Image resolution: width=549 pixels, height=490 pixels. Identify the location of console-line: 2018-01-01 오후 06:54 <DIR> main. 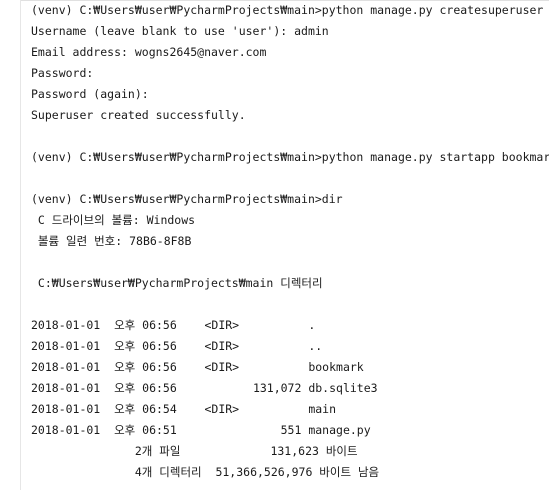
(184, 409).